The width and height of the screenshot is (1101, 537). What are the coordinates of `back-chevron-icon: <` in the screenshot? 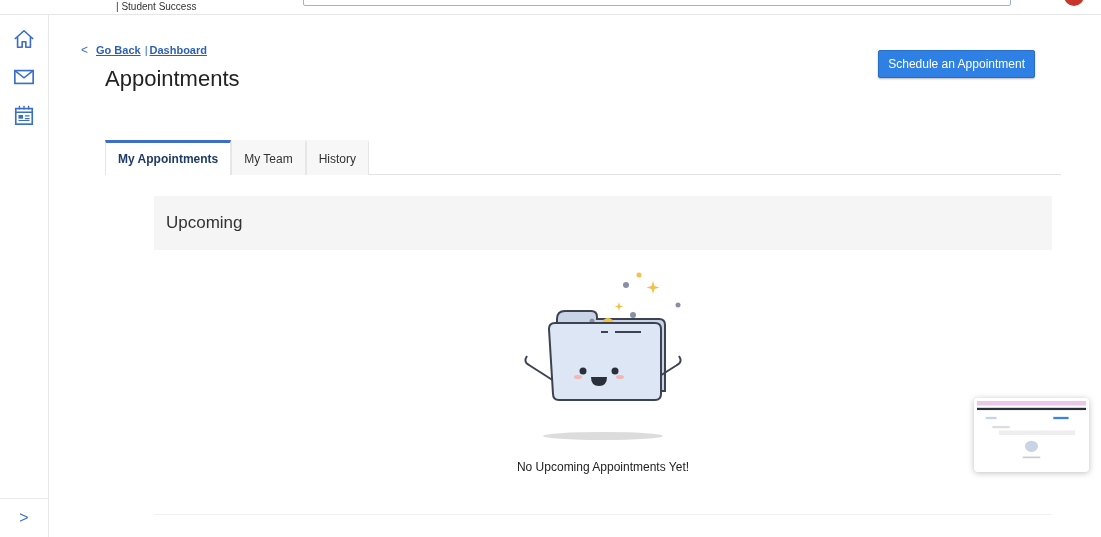 It's located at (84, 50).